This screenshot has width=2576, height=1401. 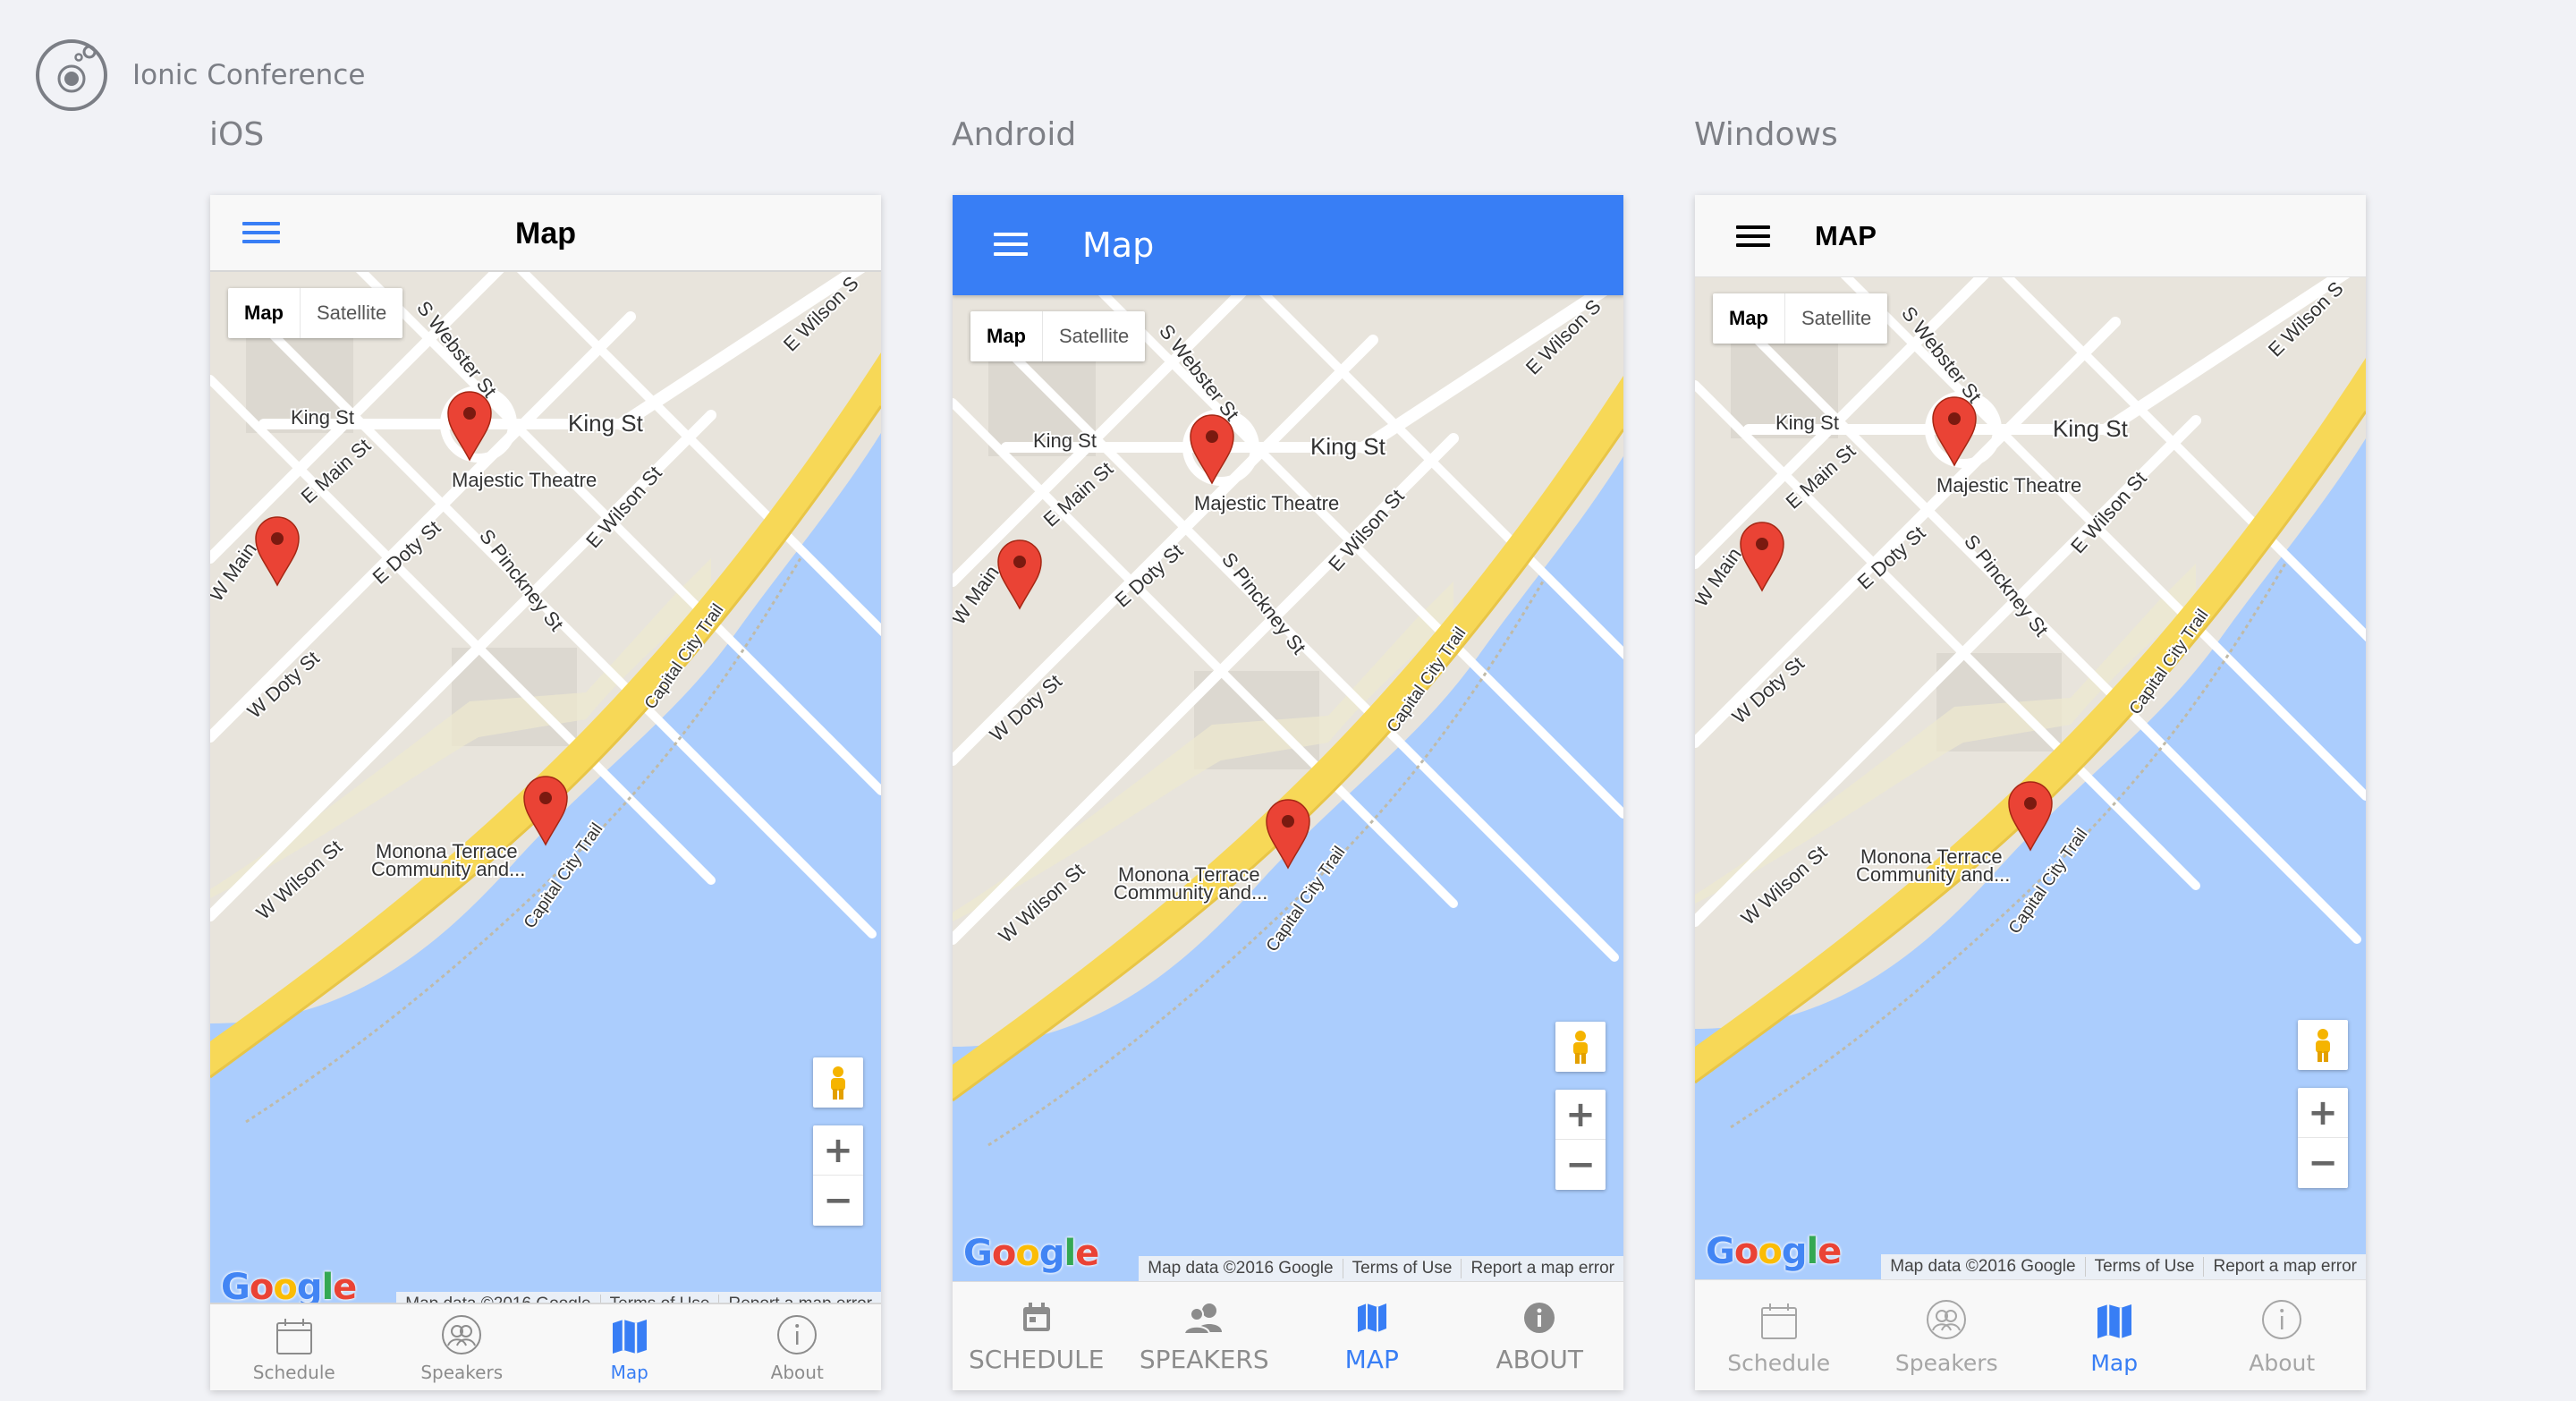 I want to click on toolbar: MAP, so click(x=2030, y=236).